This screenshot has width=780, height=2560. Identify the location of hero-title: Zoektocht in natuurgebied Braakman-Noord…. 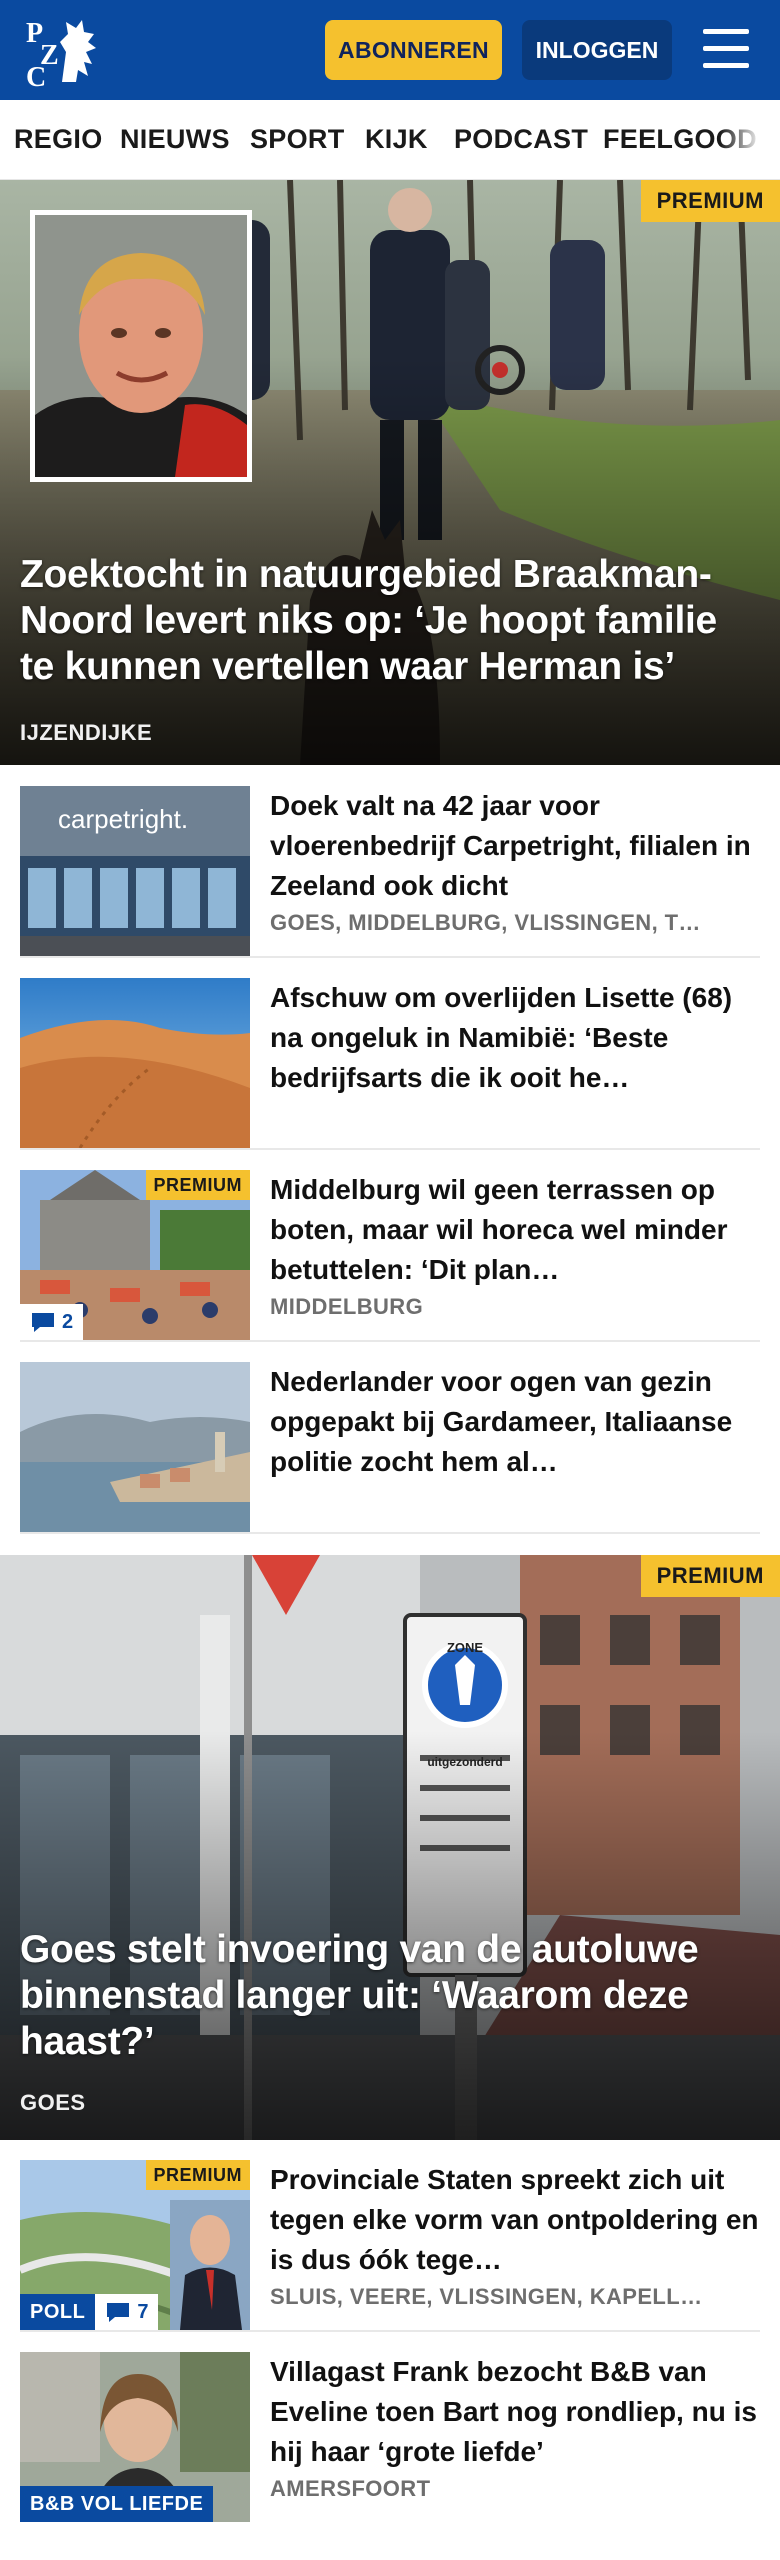
(390, 621).